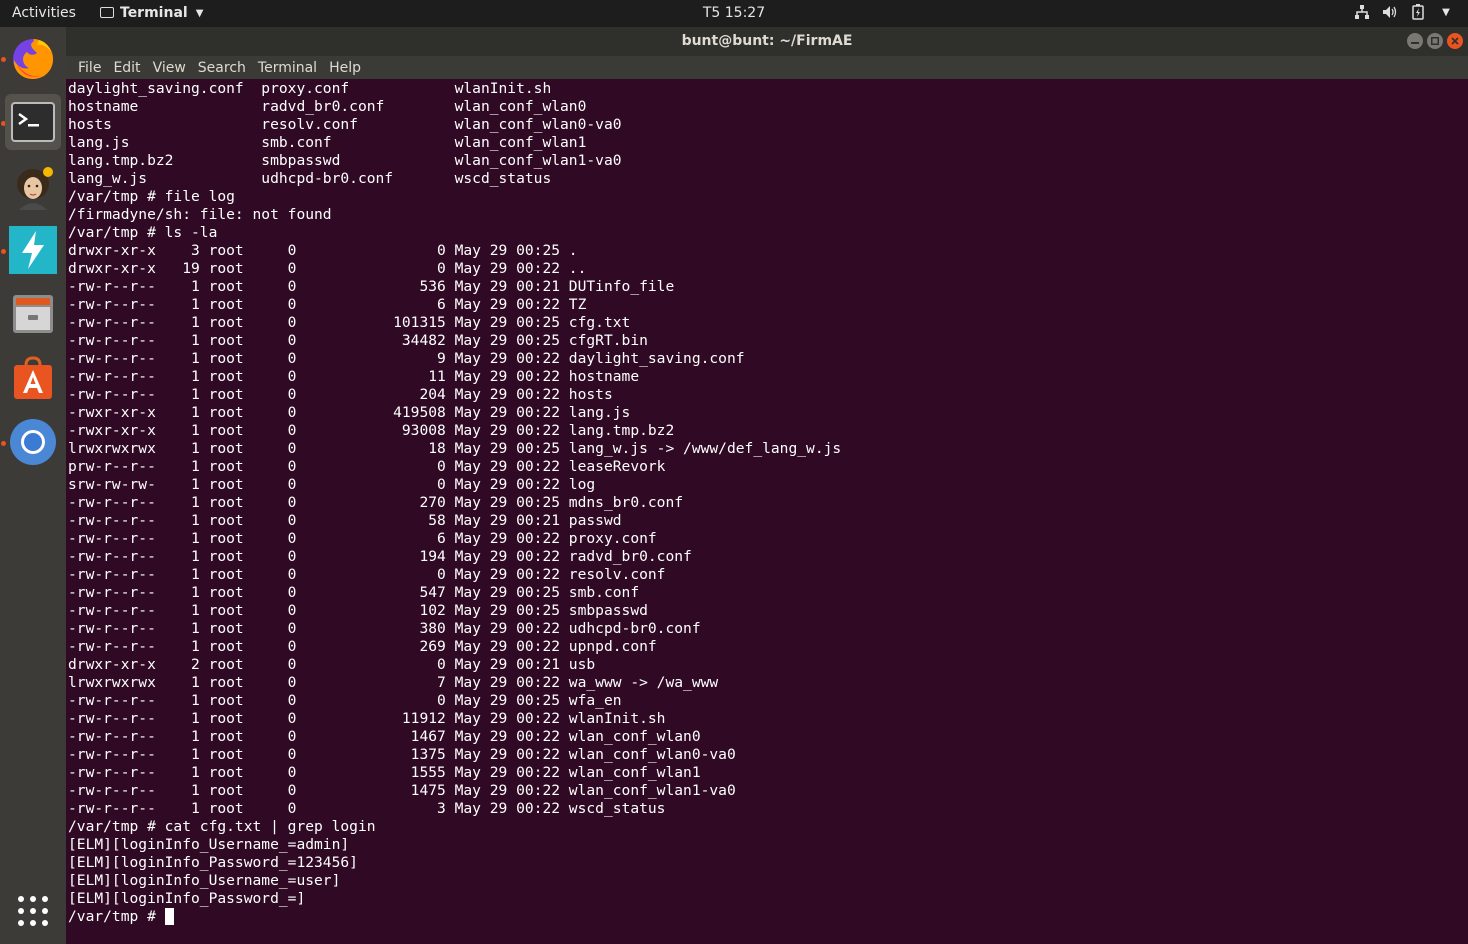 Image resolution: width=1468 pixels, height=944 pixels. I want to click on terminal-line: lang.js smb.conf wlan_conf_wlan1, so click(327, 142).